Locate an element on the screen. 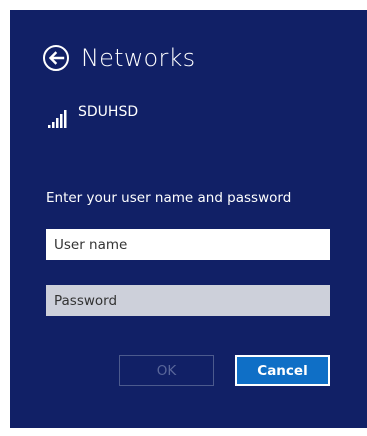  network-name: SDUHSD is located at coordinates (108, 112).